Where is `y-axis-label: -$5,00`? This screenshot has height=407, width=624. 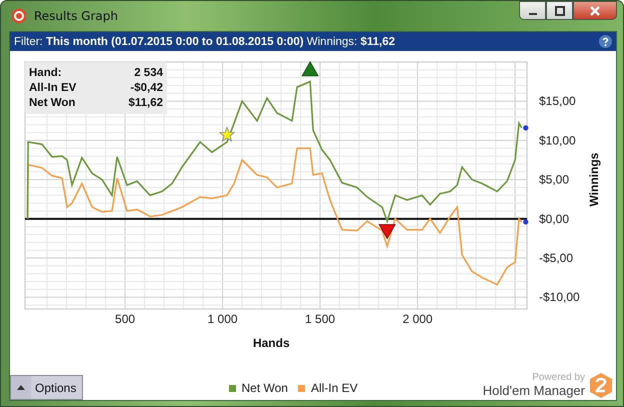 y-axis-label: -$5,00 is located at coordinates (556, 258).